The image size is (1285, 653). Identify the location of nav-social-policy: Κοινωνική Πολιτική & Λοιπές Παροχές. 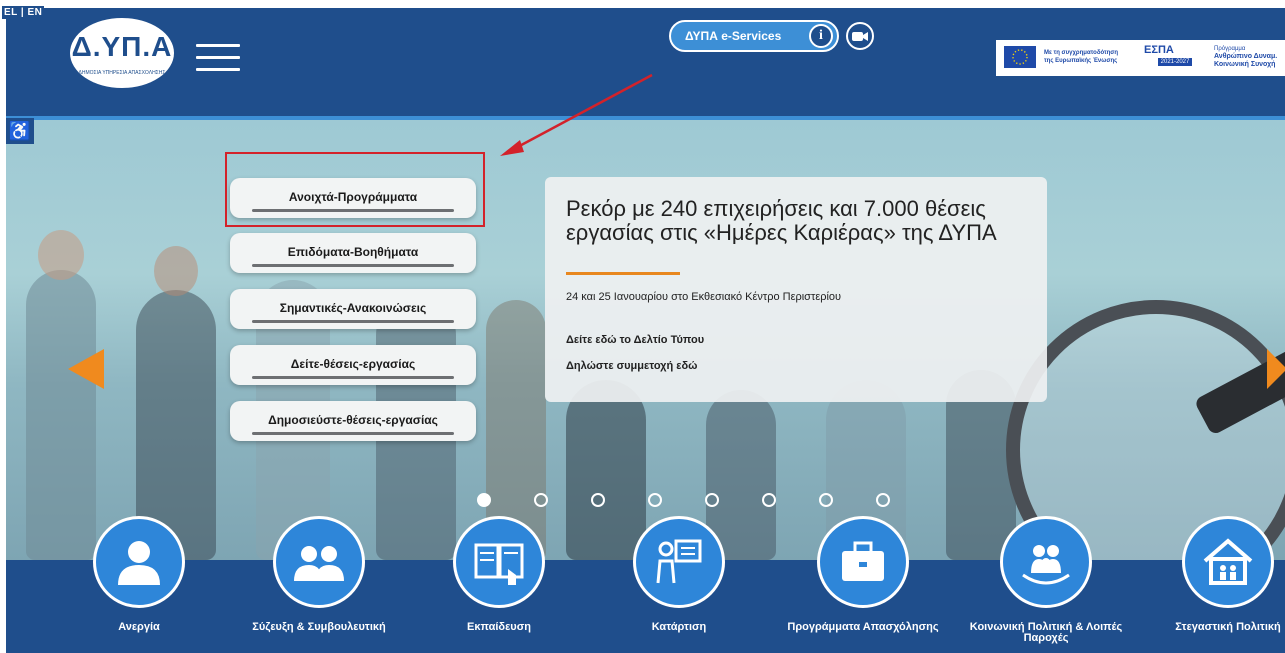
(1046, 584).